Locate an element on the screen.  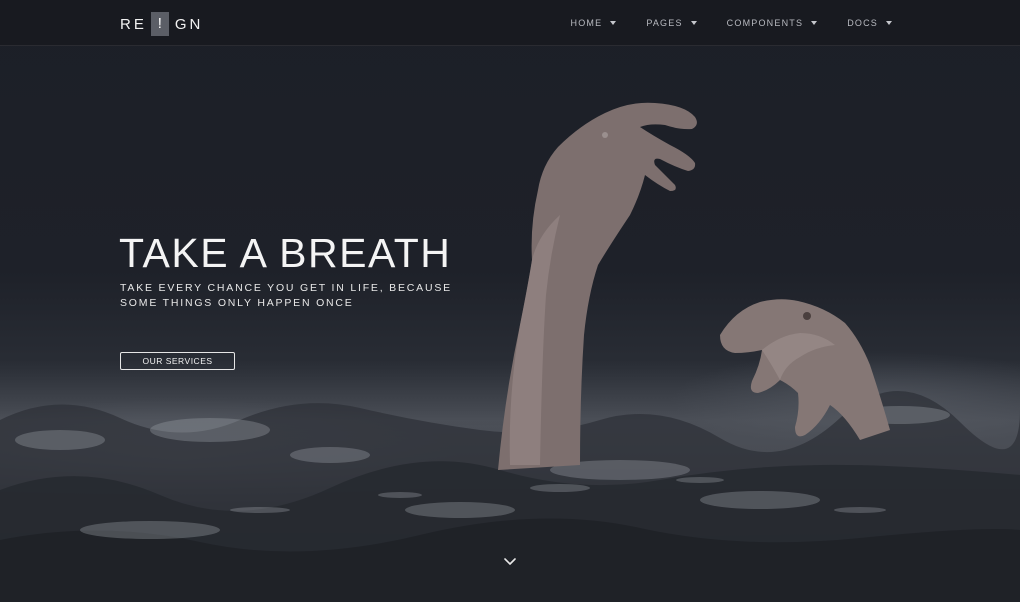
logo-text-right: GN is located at coordinates (189, 24).